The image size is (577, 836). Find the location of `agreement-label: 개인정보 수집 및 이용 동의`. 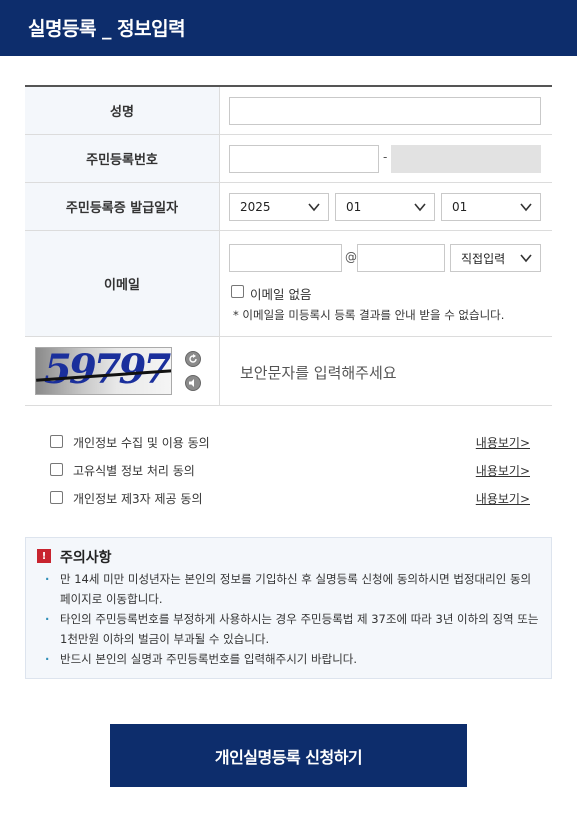

agreement-label: 개인정보 수집 및 이용 동의 is located at coordinates (141, 443).